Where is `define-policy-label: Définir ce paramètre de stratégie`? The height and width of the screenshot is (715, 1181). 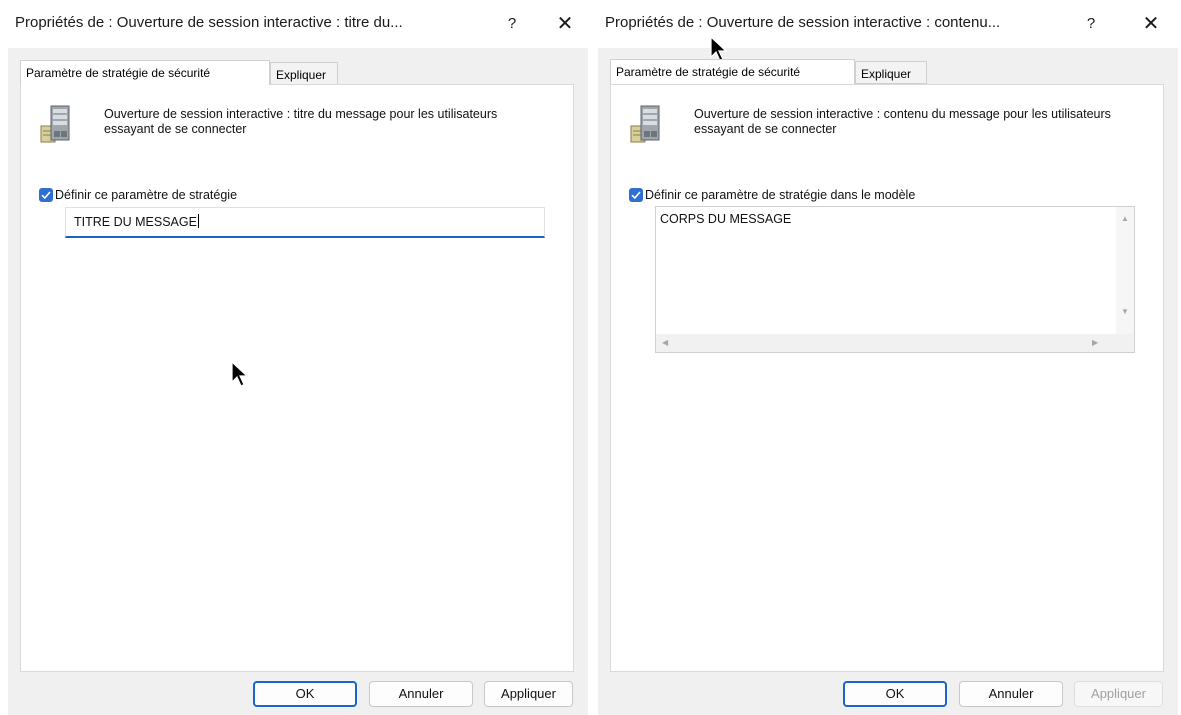 define-policy-label: Définir ce paramètre de stratégie is located at coordinates (146, 195).